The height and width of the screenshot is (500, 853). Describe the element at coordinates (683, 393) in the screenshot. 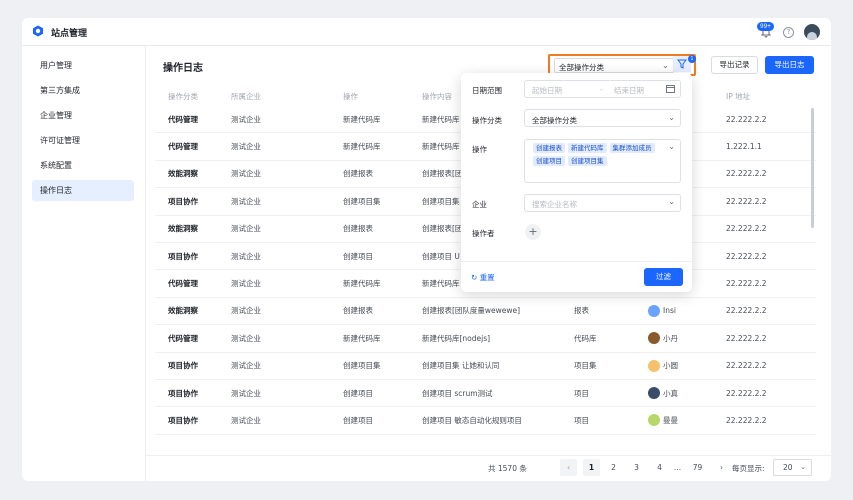

I see `cell-operator: 小真` at that location.